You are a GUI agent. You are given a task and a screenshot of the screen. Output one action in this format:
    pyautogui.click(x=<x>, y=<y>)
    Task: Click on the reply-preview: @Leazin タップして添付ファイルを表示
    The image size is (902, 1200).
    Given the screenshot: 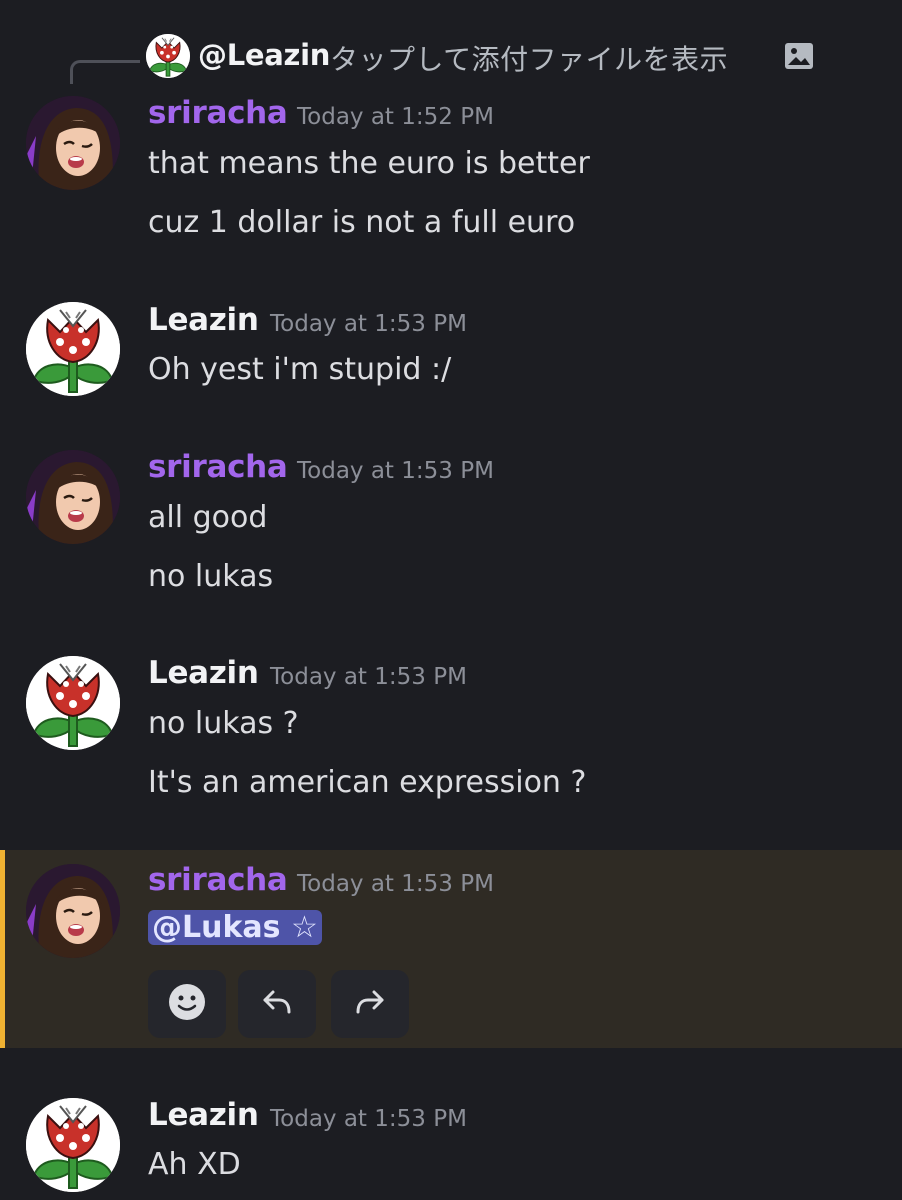 What is the action you would take?
    pyautogui.click(x=451, y=56)
    